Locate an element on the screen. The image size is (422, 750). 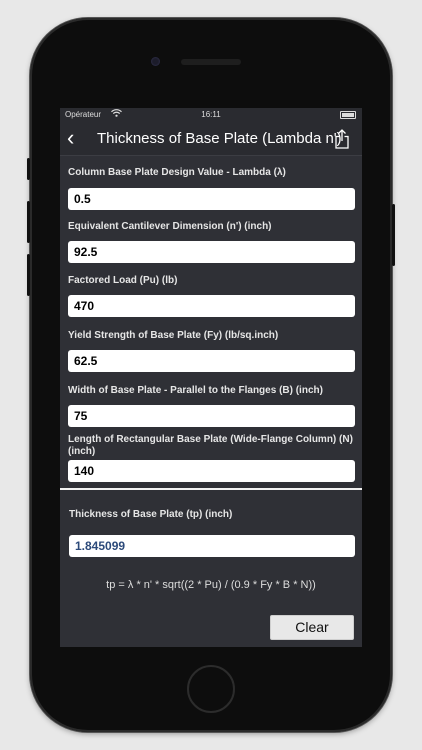
navigation-bar: ‹ Thickness of Base Plate (Lambda n') is located at coordinates (211, 139).